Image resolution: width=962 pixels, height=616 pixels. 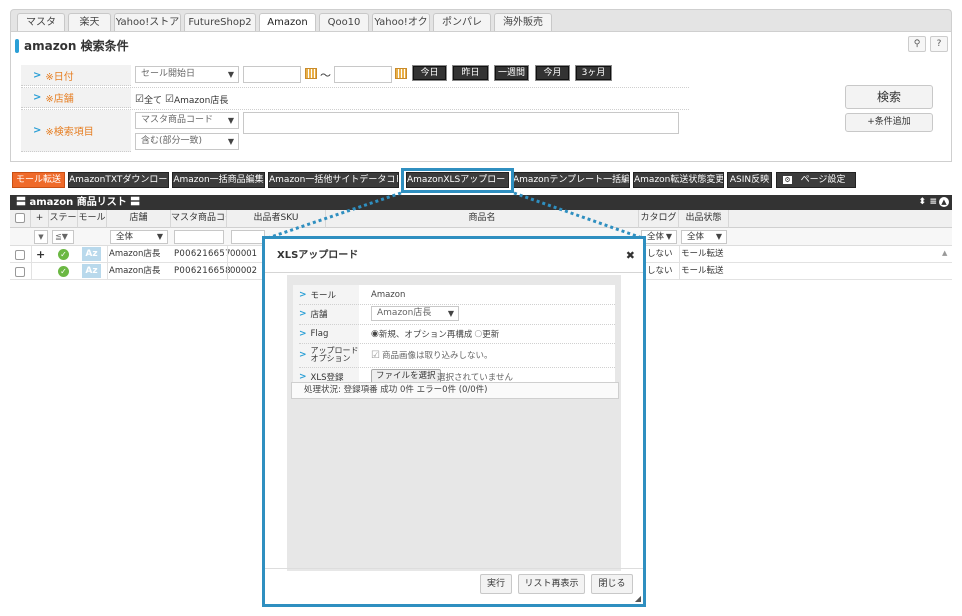 I want to click on flag-new-radio: ◉, so click(x=375, y=334).